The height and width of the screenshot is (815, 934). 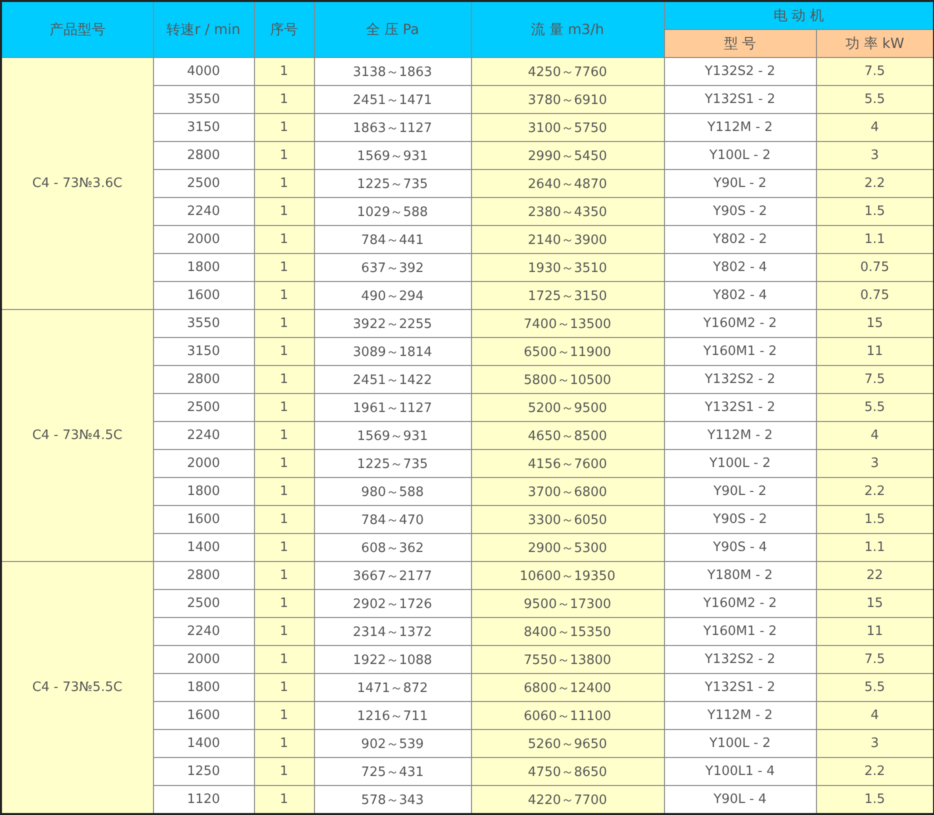 I want to click on table-cell: 3150, so click(x=203, y=128).